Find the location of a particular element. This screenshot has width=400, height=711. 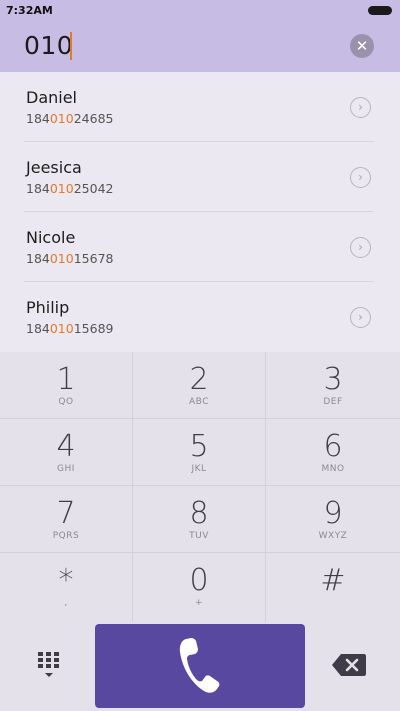

list-item: Philip 18401015689 › is located at coordinates (200, 317).